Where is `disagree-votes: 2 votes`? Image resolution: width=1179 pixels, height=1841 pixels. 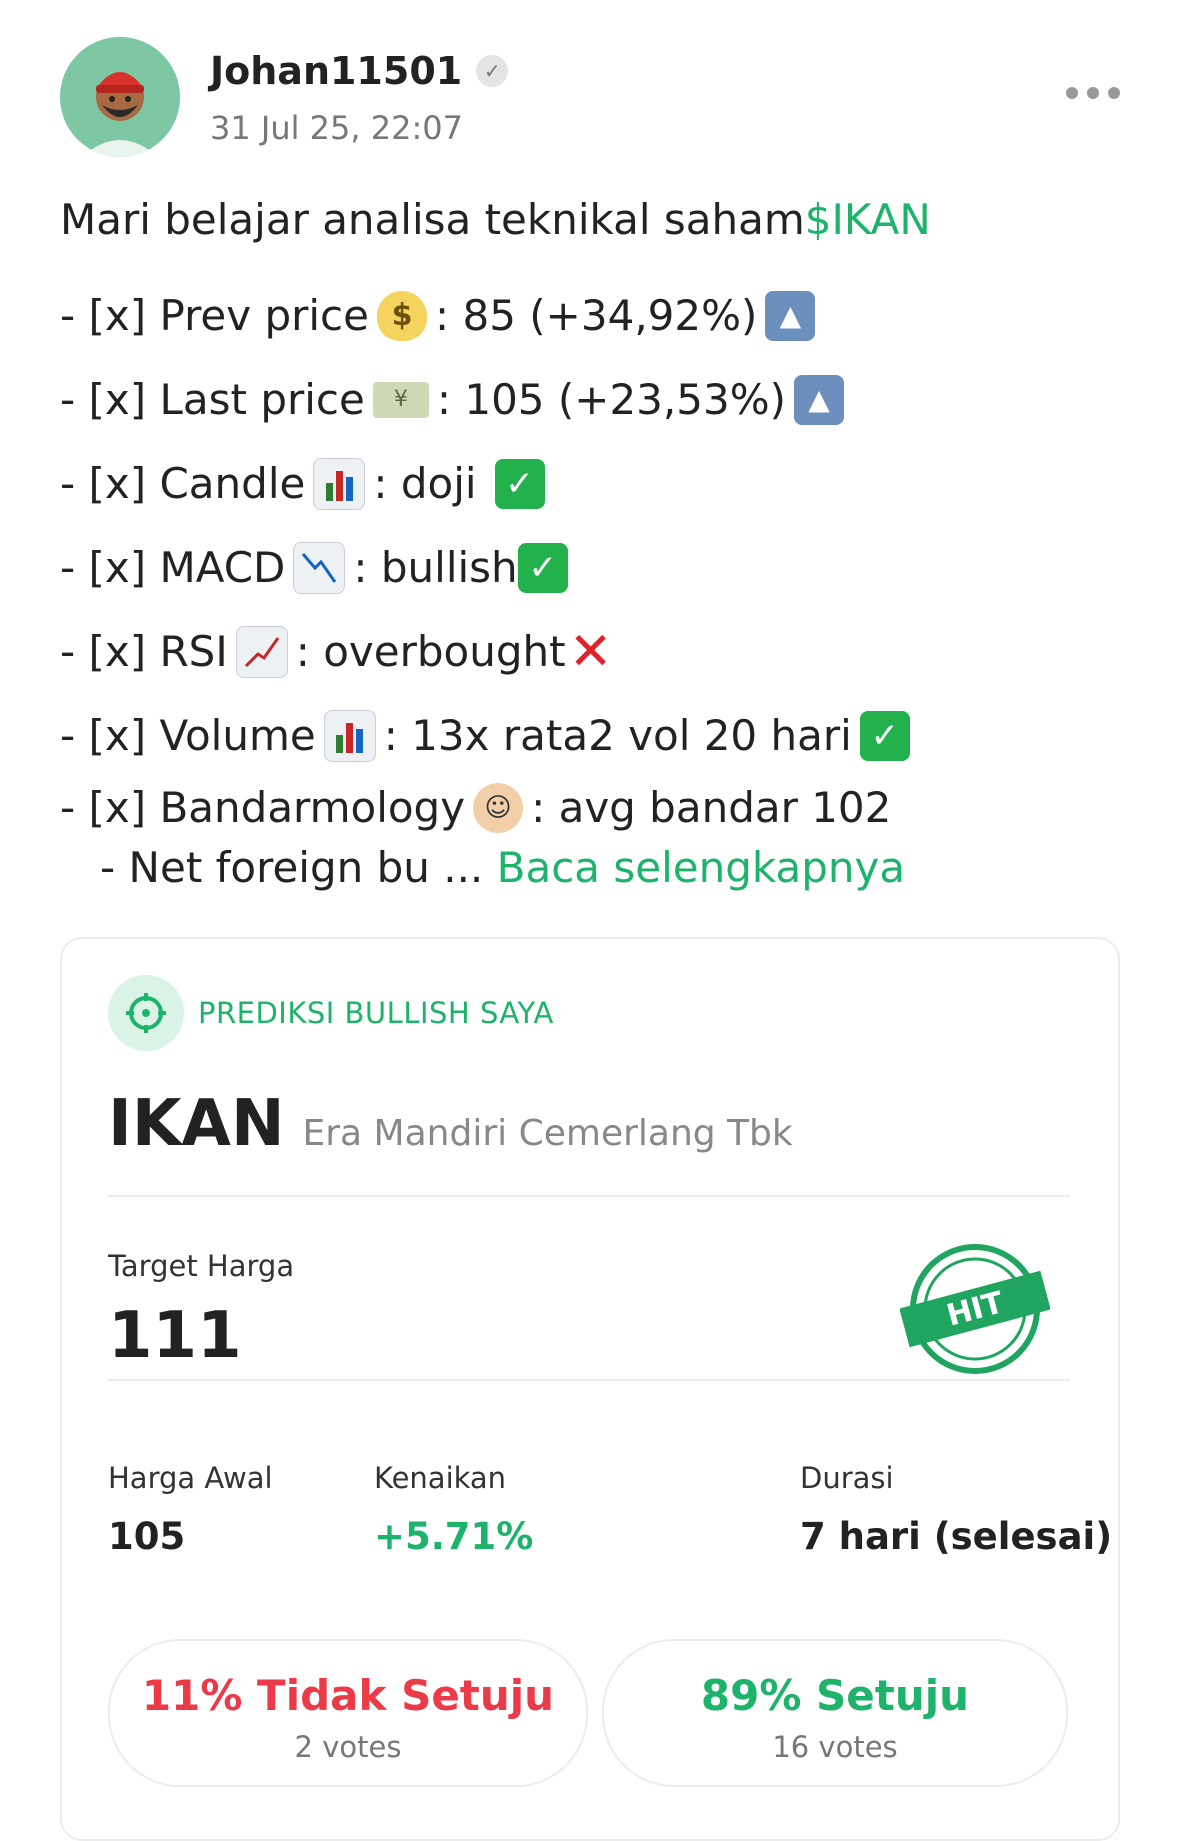 disagree-votes: 2 votes is located at coordinates (348, 1747).